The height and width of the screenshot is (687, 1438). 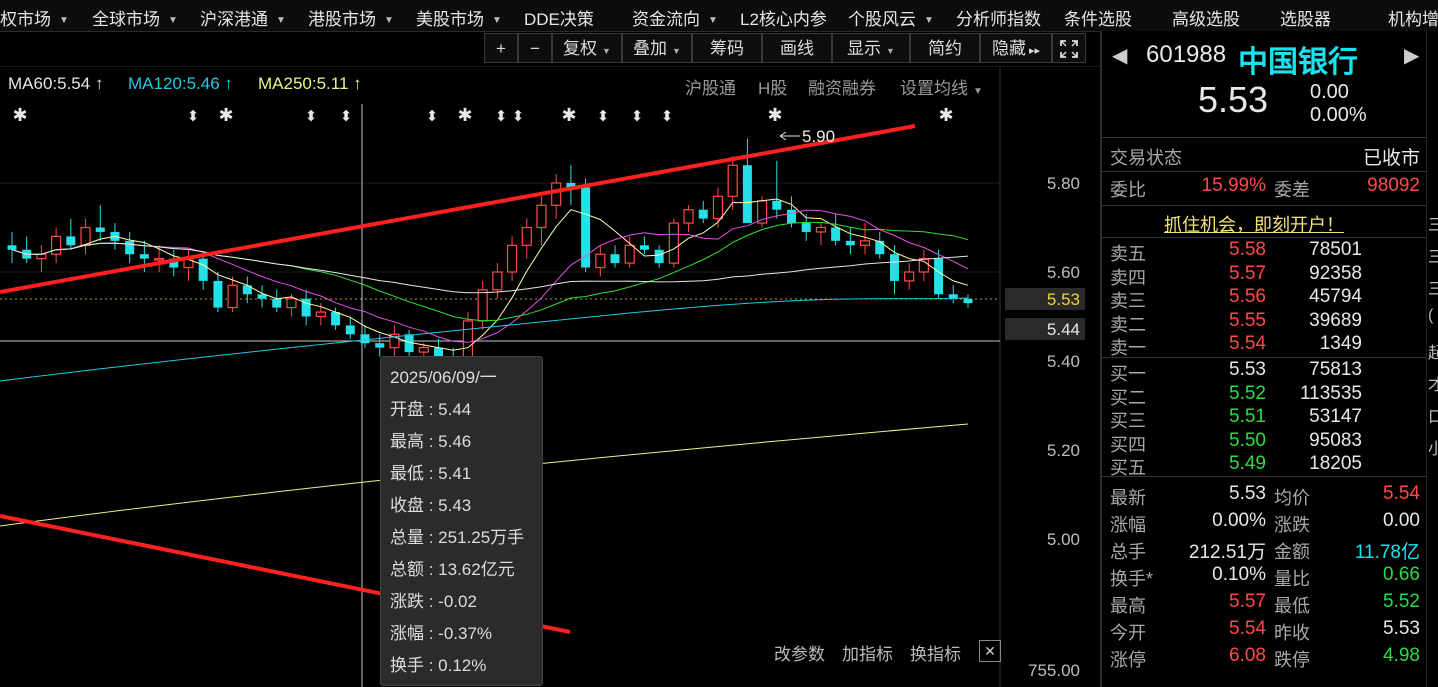 I want to click on book-level-volume: 39689, so click(x=1335, y=320).